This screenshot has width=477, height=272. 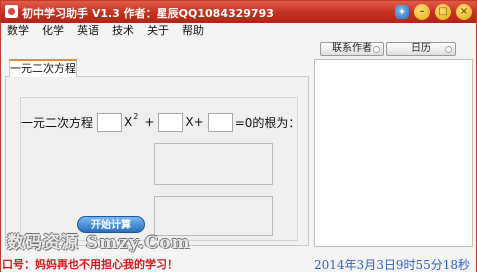 I want to click on x2-symbol: X, so click(x=128, y=122).